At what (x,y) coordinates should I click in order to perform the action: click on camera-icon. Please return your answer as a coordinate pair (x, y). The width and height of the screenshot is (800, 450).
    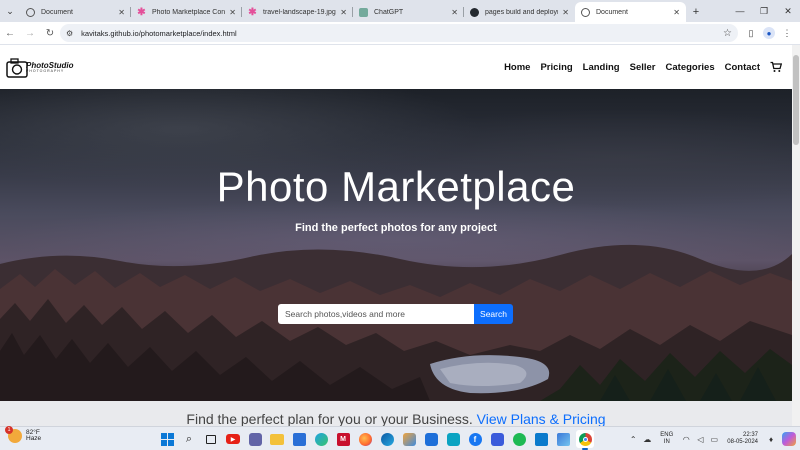
    Looking at the image, I should click on (17, 68).